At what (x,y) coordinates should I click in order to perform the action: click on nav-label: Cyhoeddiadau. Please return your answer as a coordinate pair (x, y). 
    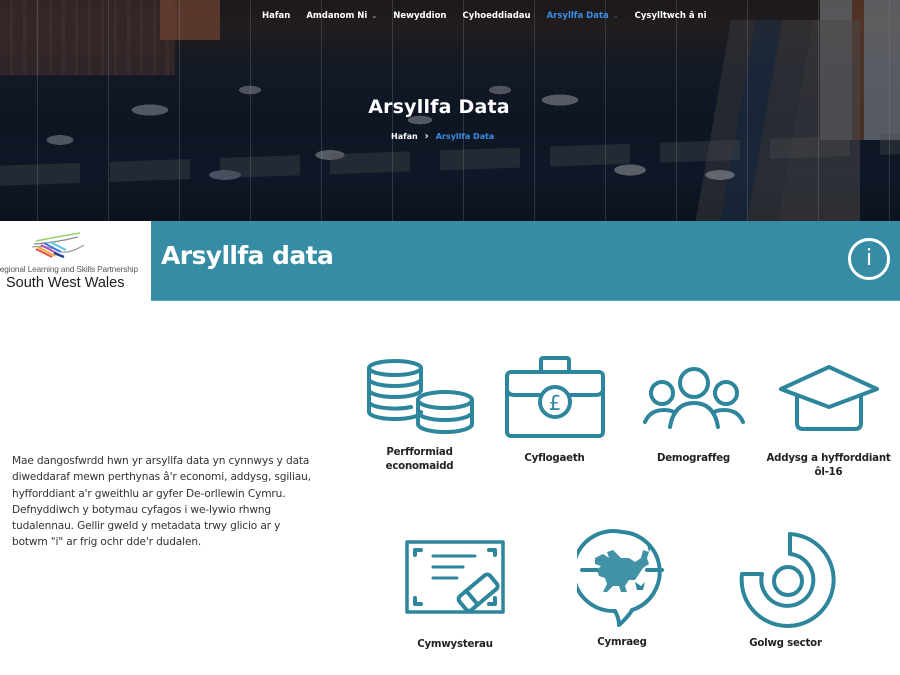
    Looking at the image, I should click on (496, 16).